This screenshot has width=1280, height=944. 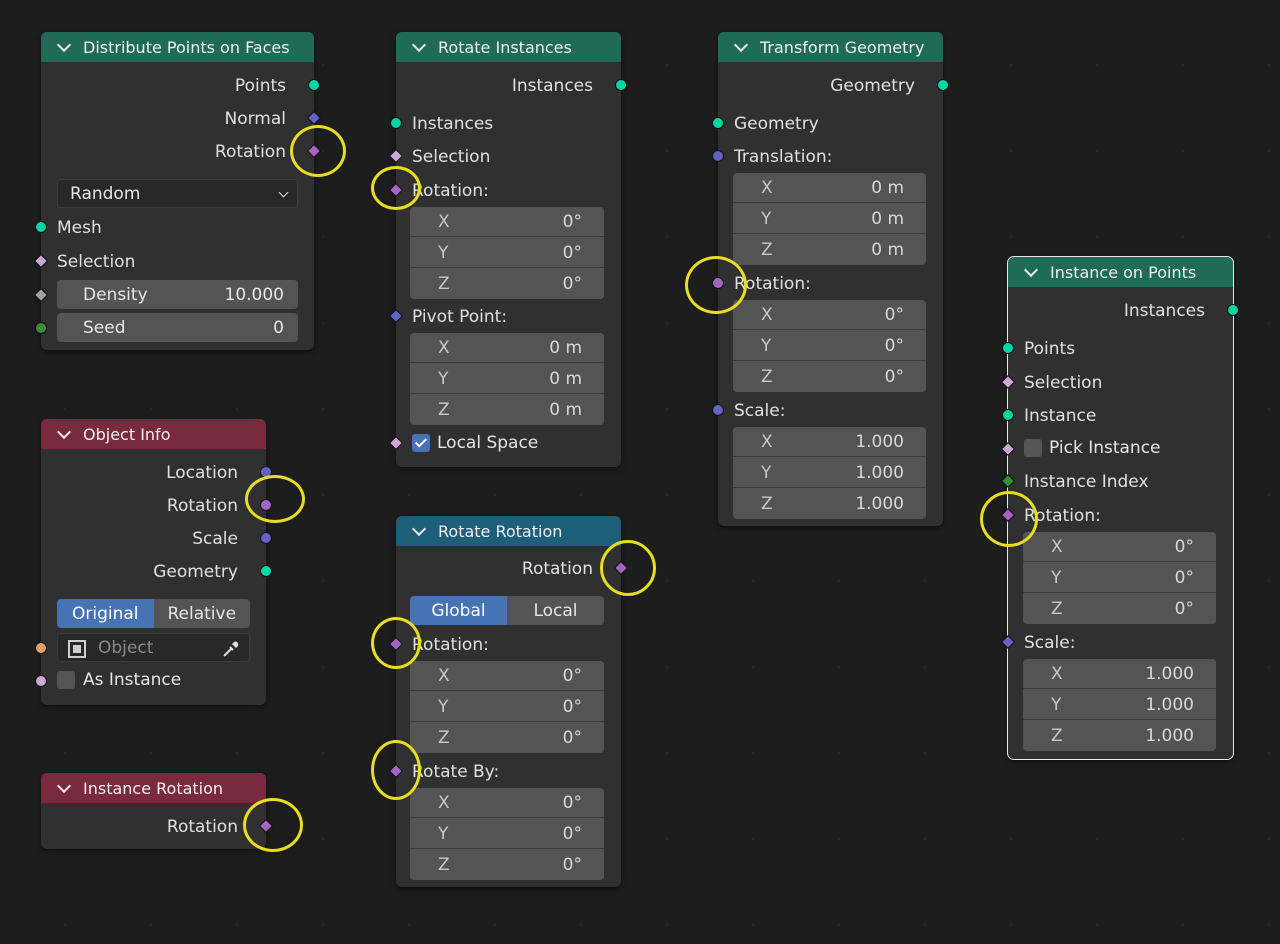 I want to click on int-socket-icon, so click(x=41, y=328).